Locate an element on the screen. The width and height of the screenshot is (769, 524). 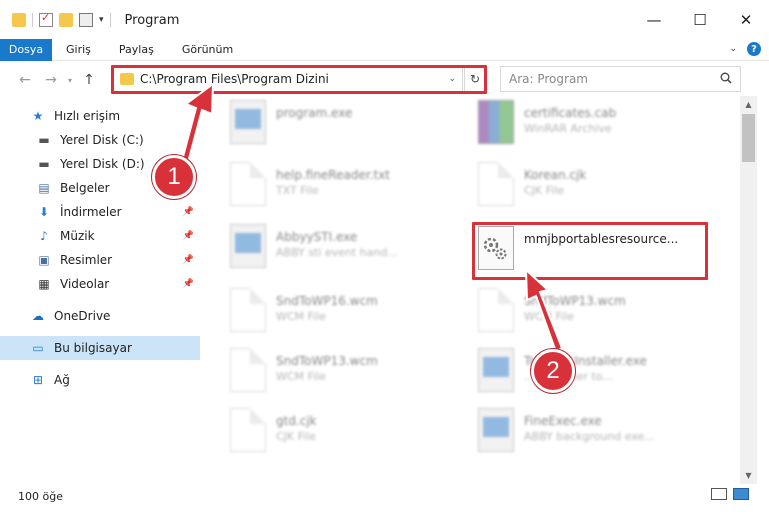
sidebar-item-this-pc: ▭ Bu bilgisayar is located at coordinates (100, 348).